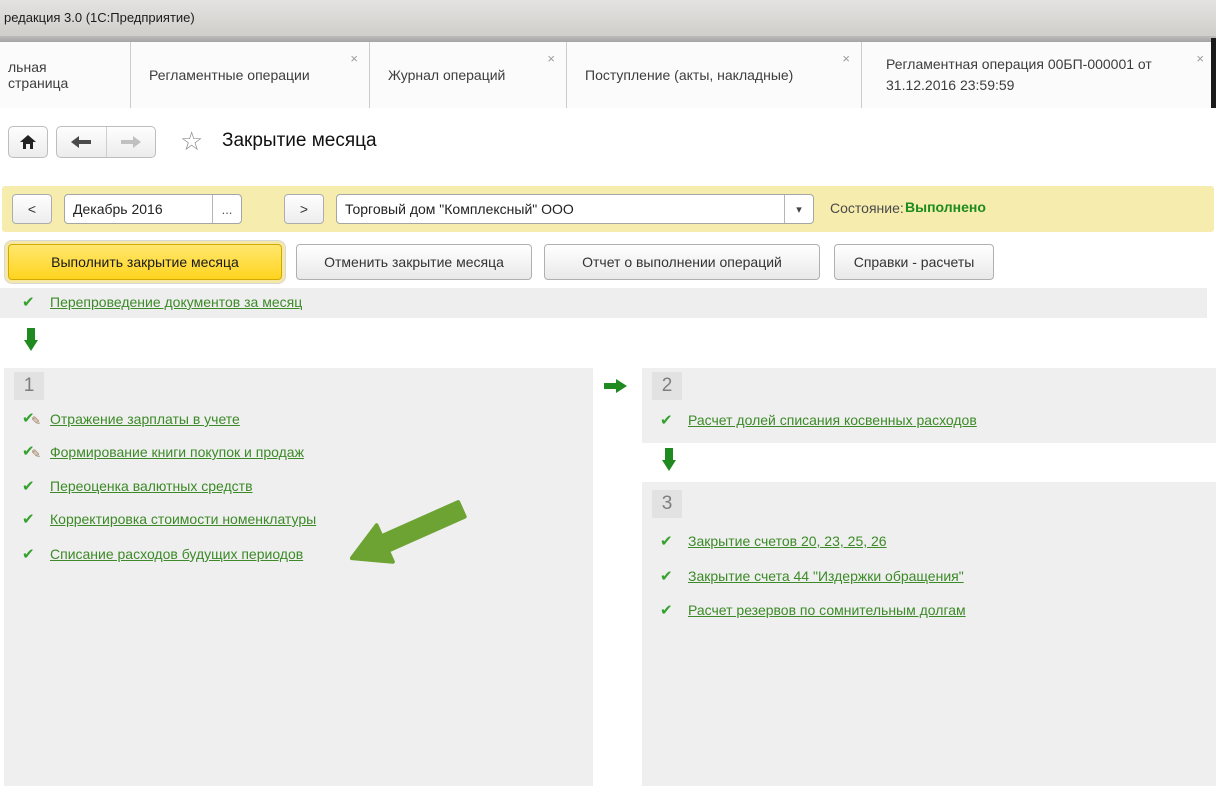  Describe the element at coordinates (447, 75) in the screenshot. I see `tab-label: Журнал операций` at that location.